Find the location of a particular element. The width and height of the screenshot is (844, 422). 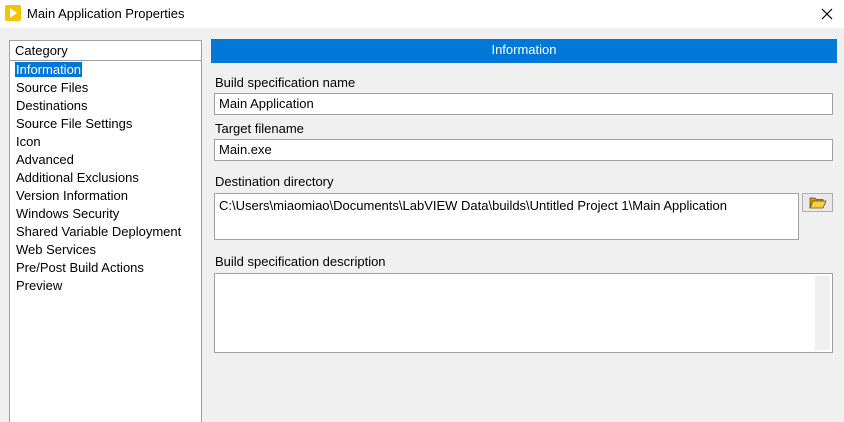

browse-button is located at coordinates (817, 202).